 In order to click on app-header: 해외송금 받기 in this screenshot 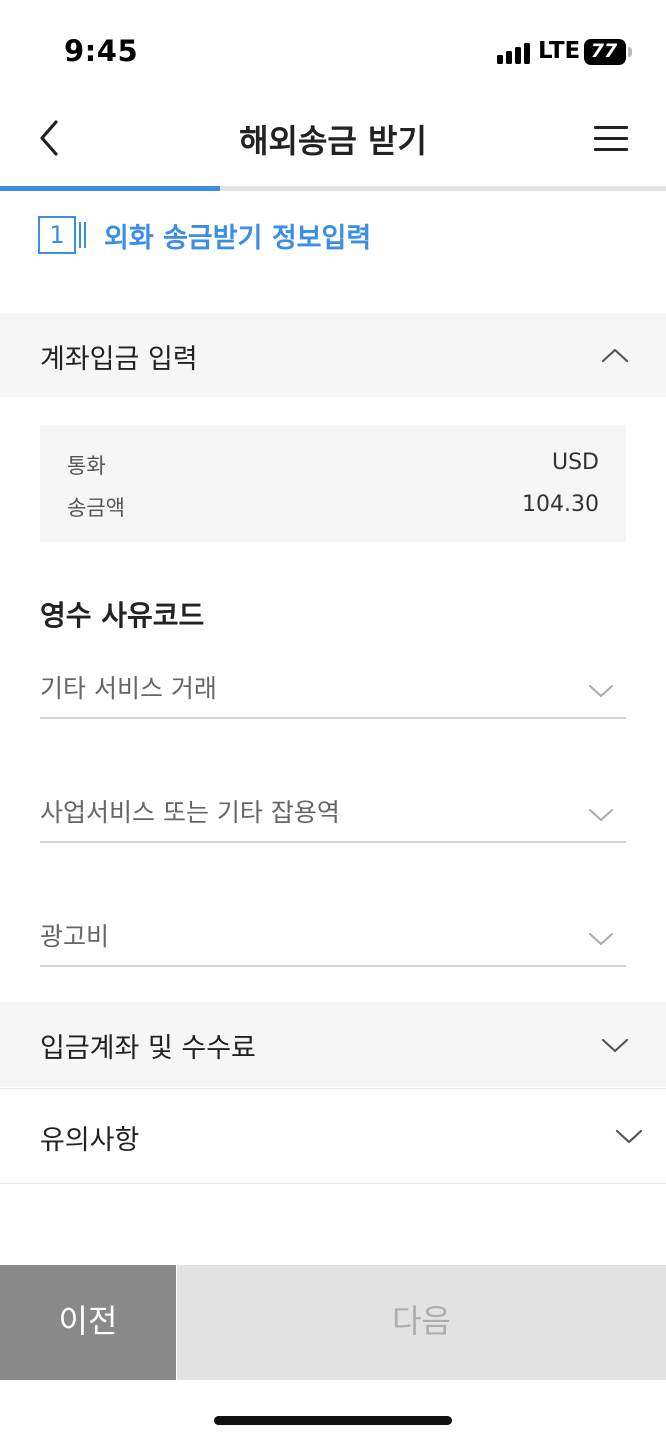, I will do `click(333, 143)`.